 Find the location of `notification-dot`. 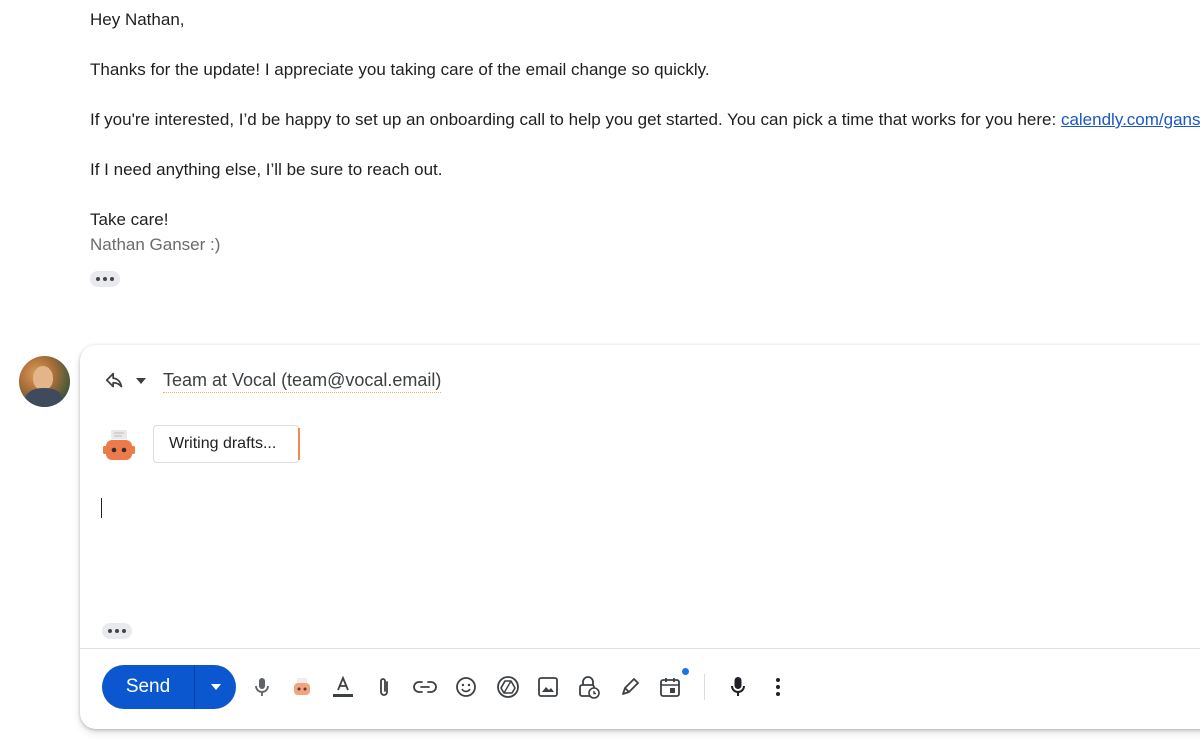

notification-dot is located at coordinates (685, 671).